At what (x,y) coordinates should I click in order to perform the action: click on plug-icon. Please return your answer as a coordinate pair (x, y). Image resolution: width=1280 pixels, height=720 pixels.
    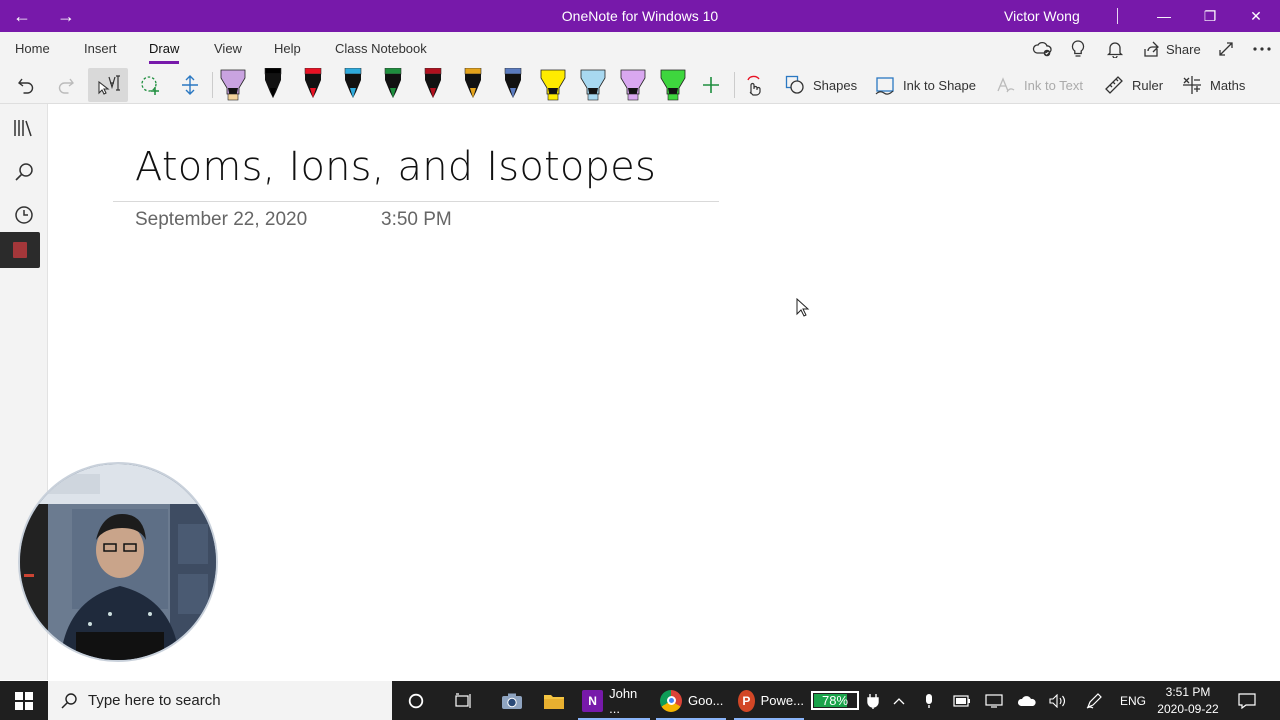
    Looking at the image, I should click on (873, 701).